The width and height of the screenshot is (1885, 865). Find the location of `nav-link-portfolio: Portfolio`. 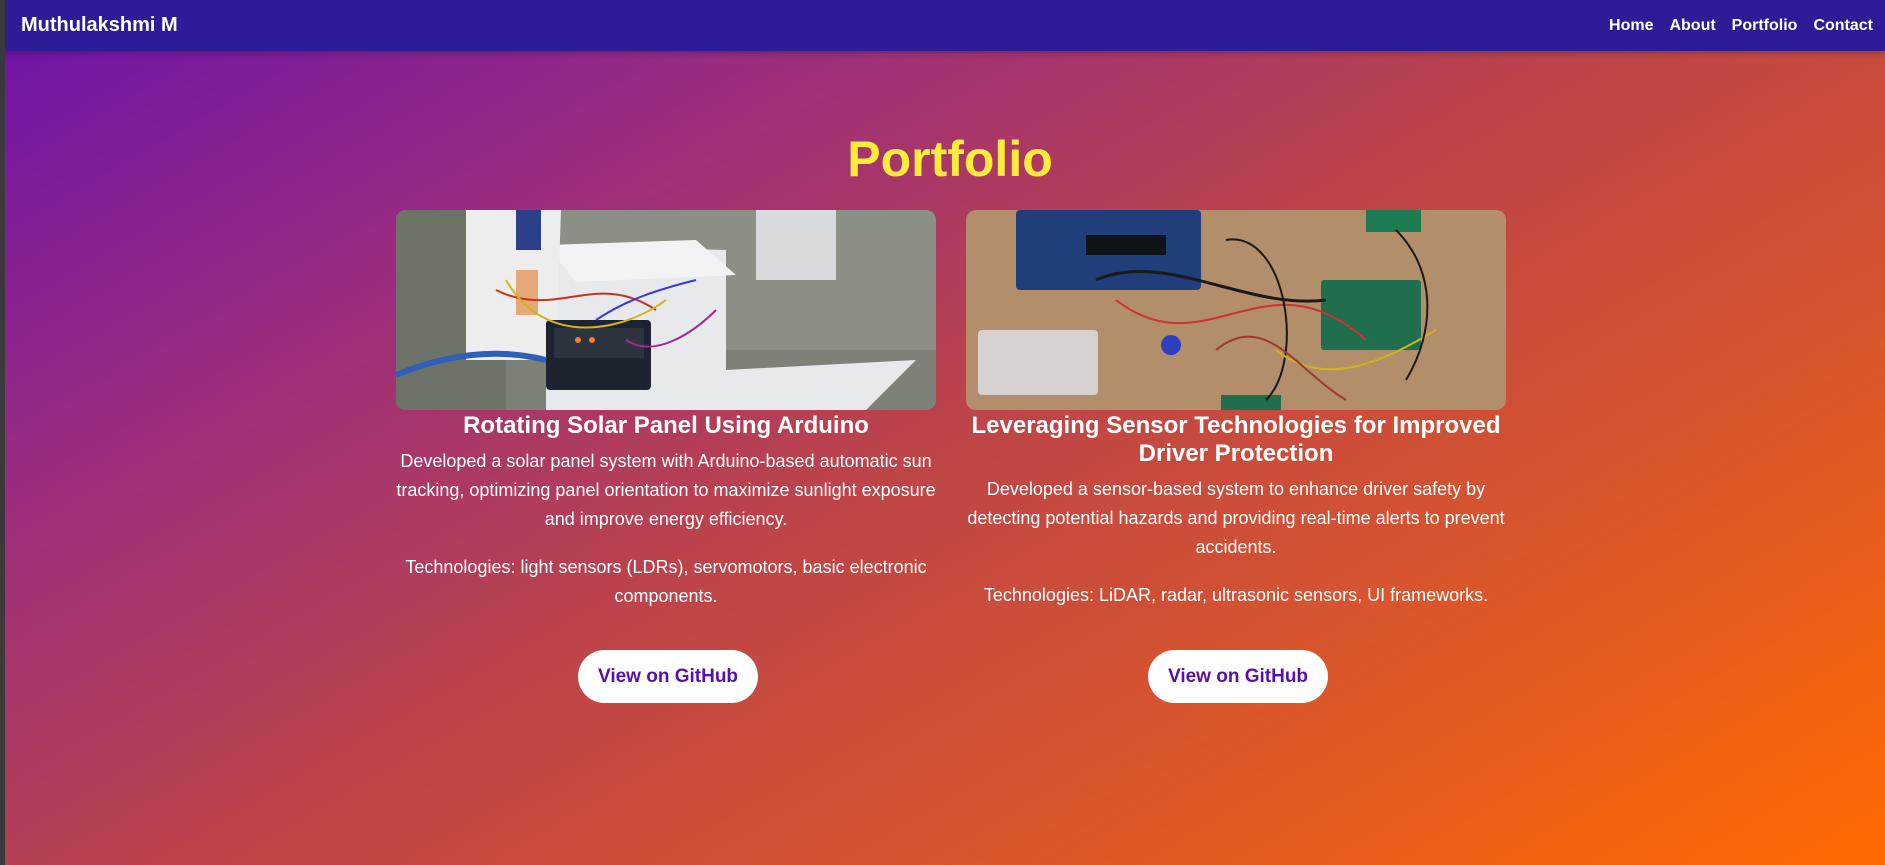

nav-link-portfolio: Portfolio is located at coordinates (1765, 26).